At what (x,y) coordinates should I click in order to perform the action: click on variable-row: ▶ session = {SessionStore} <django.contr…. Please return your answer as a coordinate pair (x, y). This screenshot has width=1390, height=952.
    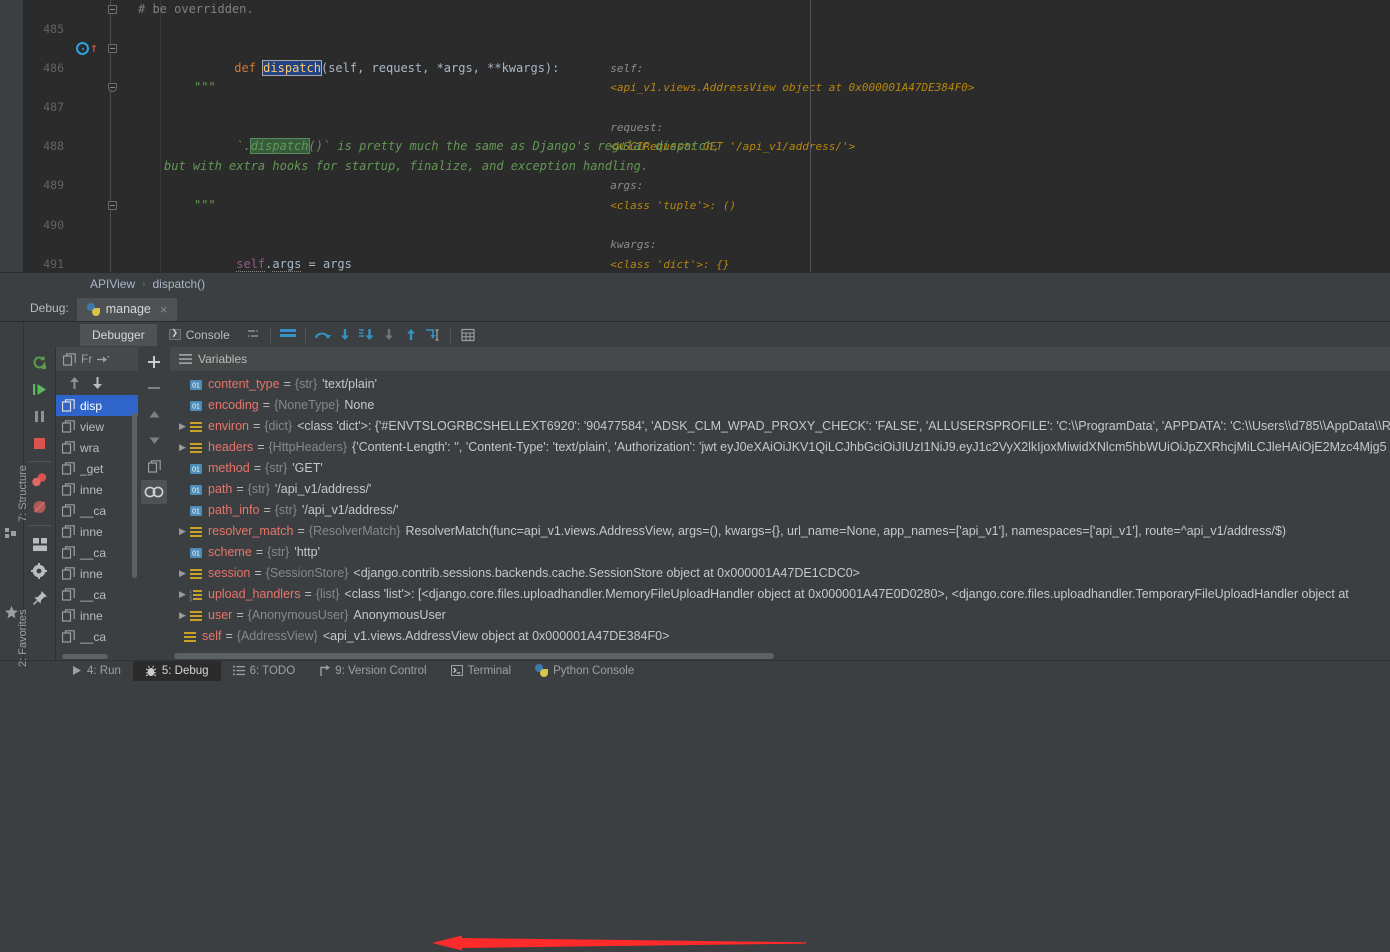
    Looking at the image, I should click on (780, 573).